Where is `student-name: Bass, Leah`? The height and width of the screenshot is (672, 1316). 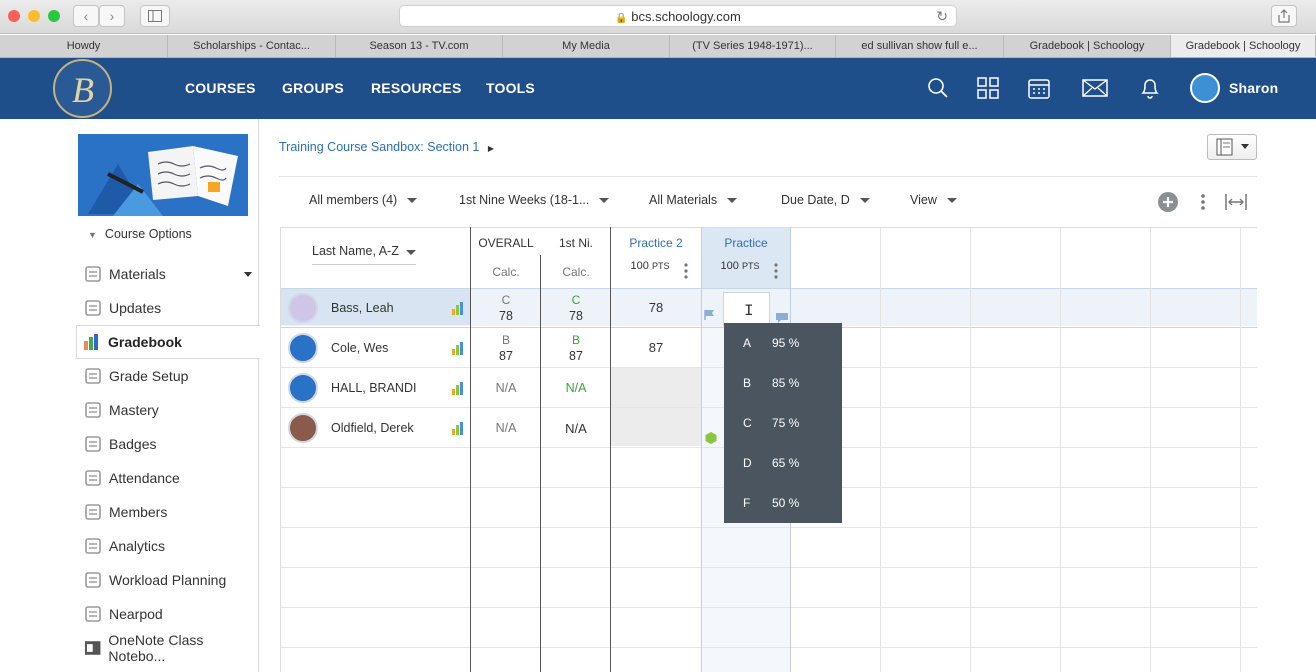
student-name: Bass, Leah is located at coordinates (391, 308).